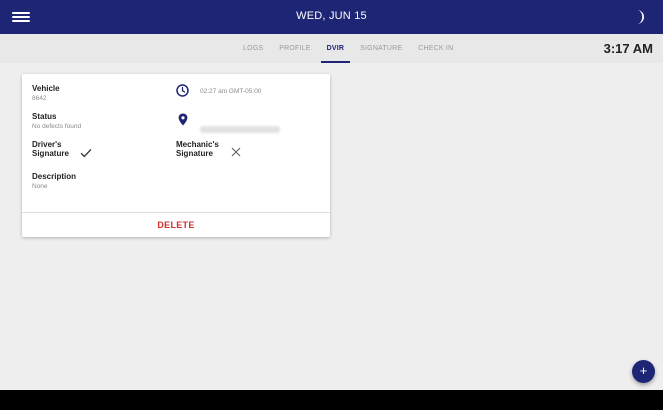 Image resolution: width=663 pixels, height=410 pixels. I want to click on tabs-container: LOGS PROFILE DVIR SIGNATURE CHECK IN, so click(356, 48).